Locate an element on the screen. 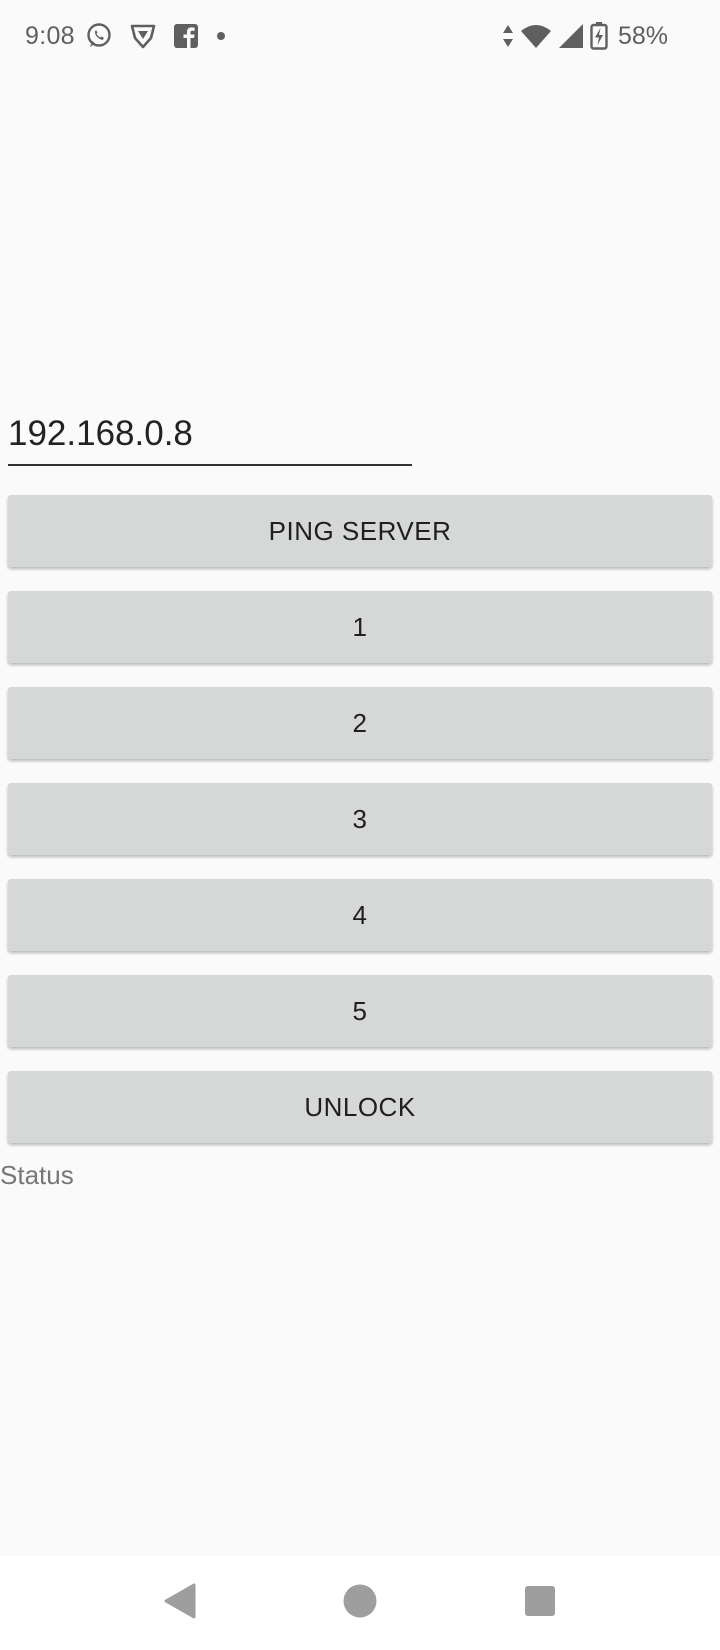 The width and height of the screenshot is (720, 1650). button-3: 3 is located at coordinates (360, 819).